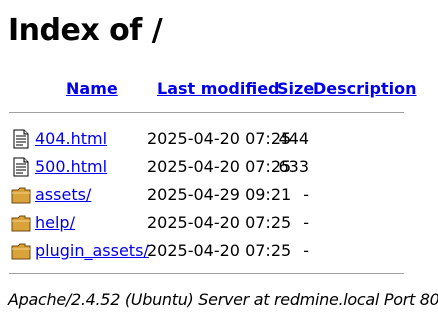 The height and width of the screenshot is (324, 438). I want to click on folder-link-plugin-assets: plugin_assets/, so click(92, 251).